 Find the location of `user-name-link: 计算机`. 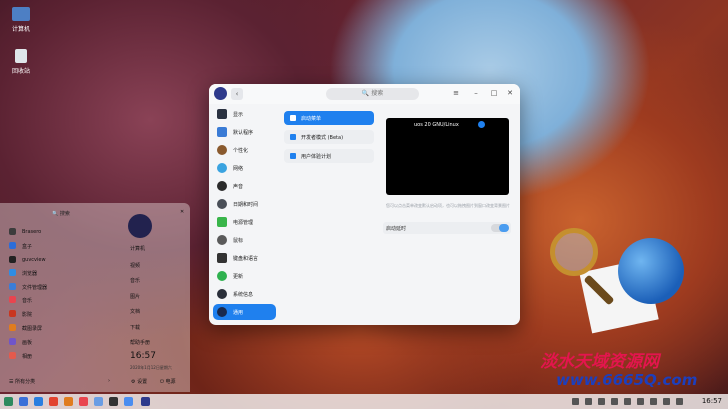

user-name-link: 计算机 is located at coordinates (137, 248).